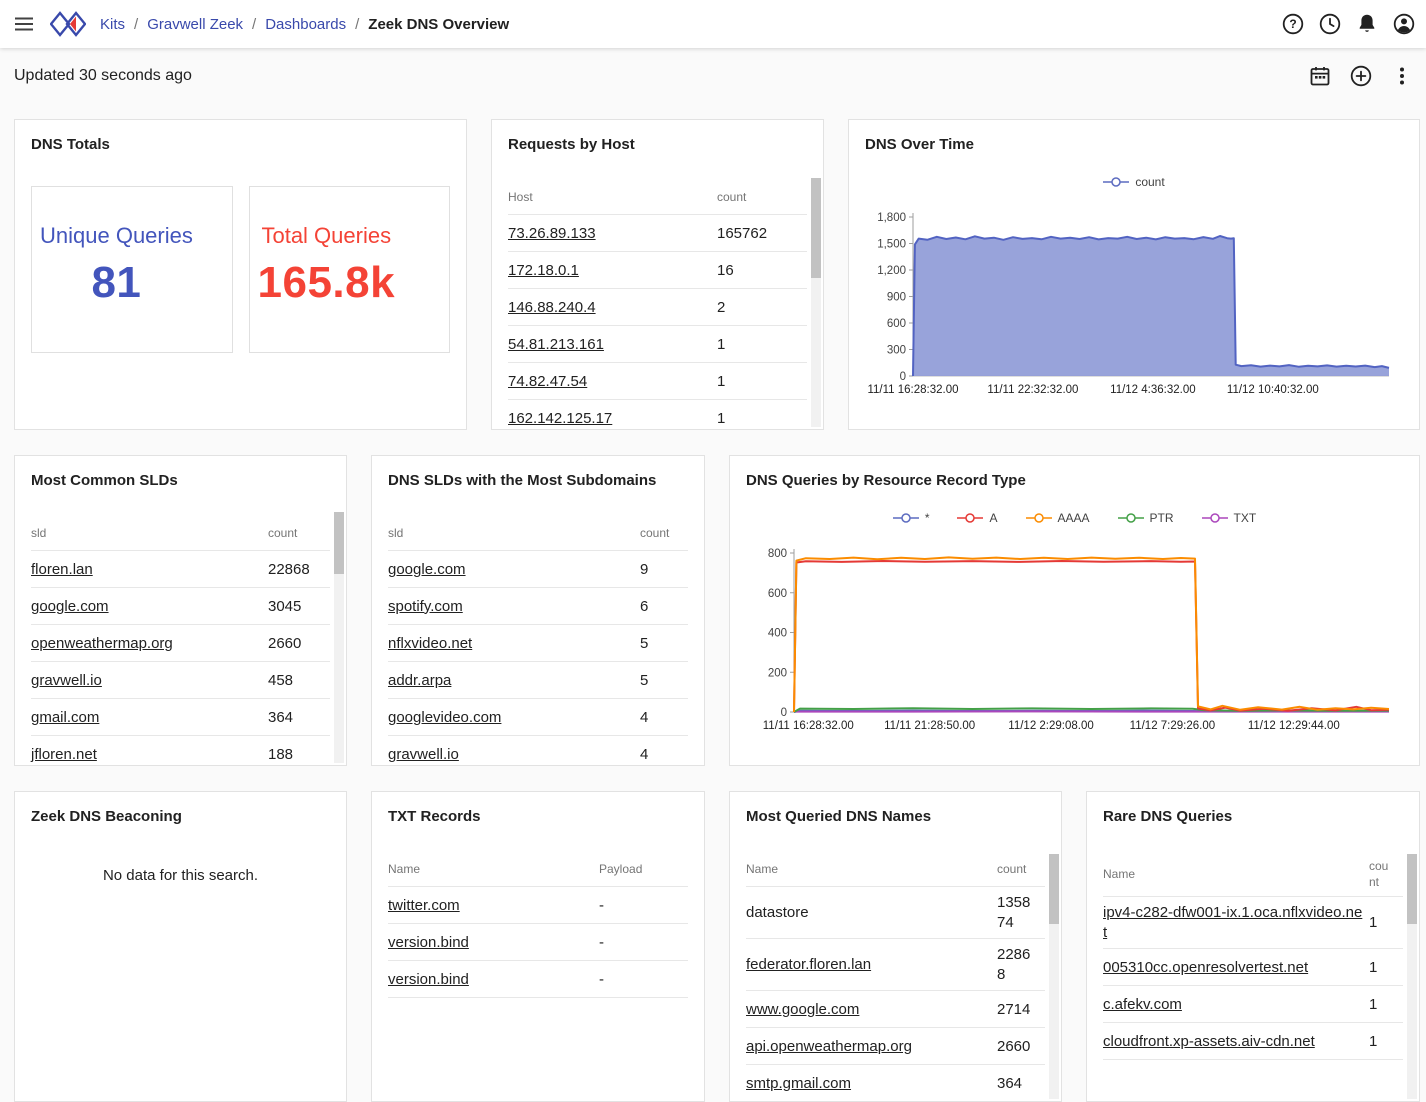 The width and height of the screenshot is (1426, 1102). Describe the element at coordinates (24, 24) in the screenshot. I see `menu-icon` at that location.